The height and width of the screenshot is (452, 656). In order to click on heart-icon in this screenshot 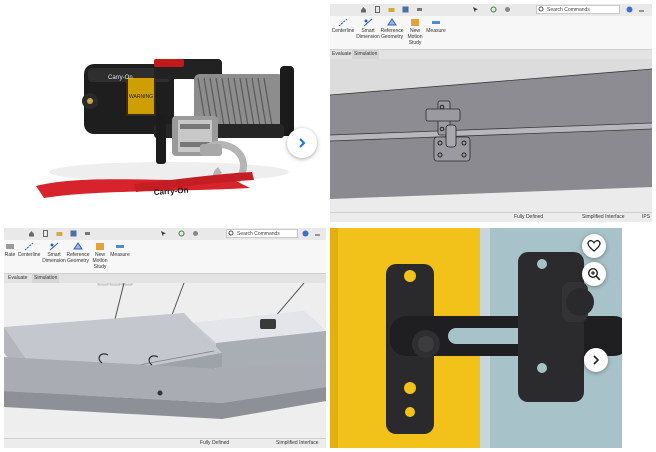, I will do `click(594, 245)`.